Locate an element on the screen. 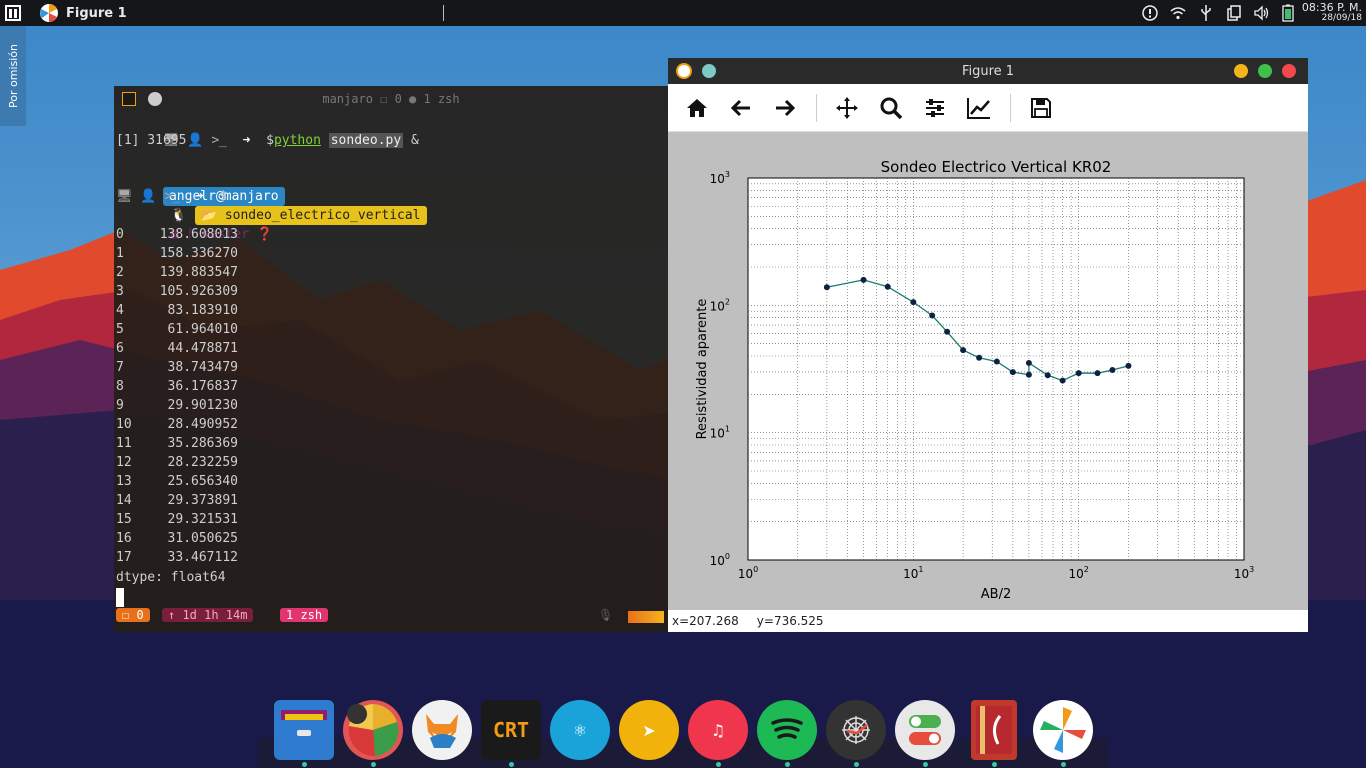 The height and width of the screenshot is (768, 1366). series-row: 15 29.321531 is located at coordinates (177, 519).